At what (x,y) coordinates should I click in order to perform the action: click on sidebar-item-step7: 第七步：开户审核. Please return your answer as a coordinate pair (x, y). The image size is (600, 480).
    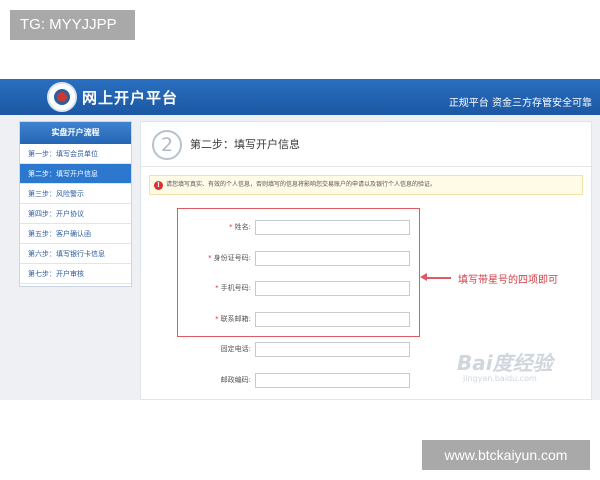
    Looking at the image, I should click on (75, 274).